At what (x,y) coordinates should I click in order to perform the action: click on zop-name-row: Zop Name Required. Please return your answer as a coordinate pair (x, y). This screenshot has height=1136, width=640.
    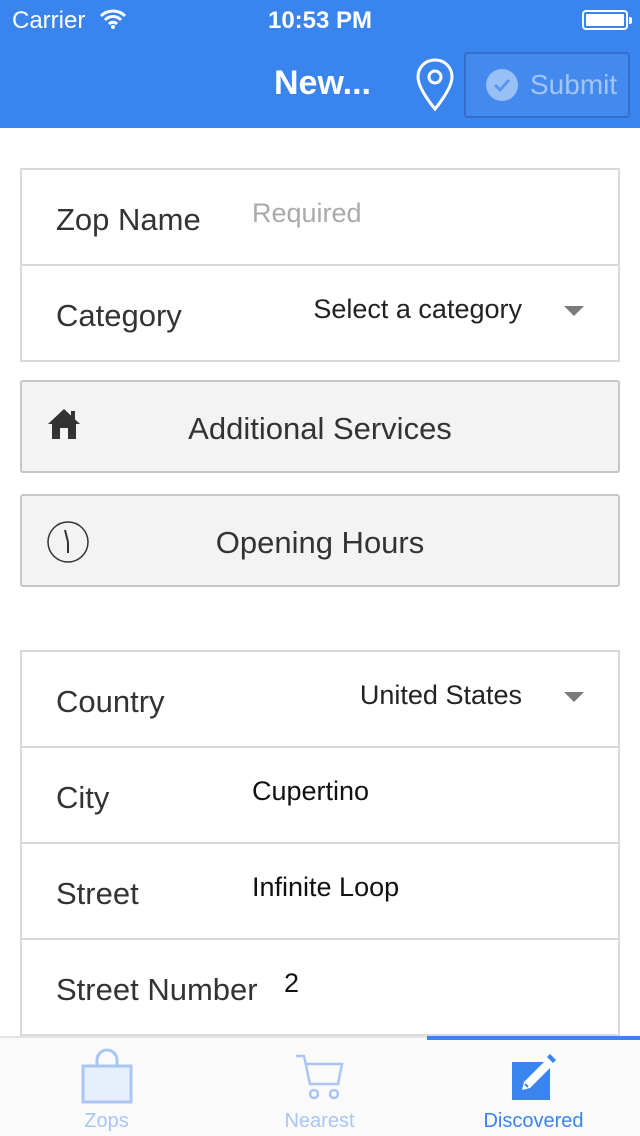
    Looking at the image, I should click on (320, 218).